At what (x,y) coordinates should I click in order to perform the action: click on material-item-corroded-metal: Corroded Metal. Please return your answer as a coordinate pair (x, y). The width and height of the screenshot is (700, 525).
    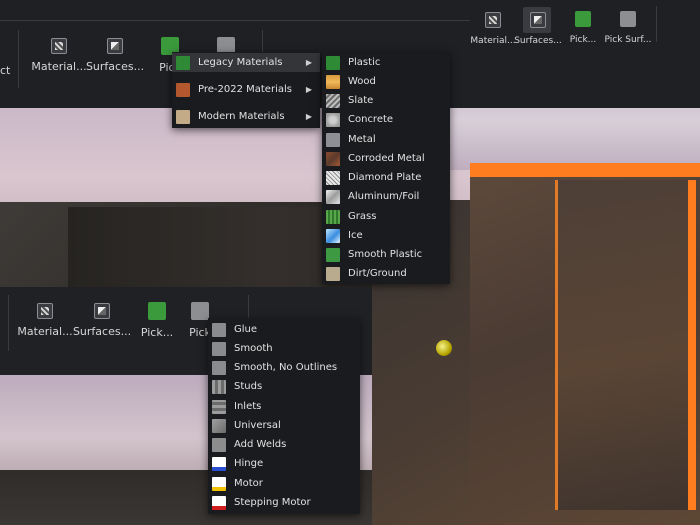
    Looking at the image, I should click on (386, 158).